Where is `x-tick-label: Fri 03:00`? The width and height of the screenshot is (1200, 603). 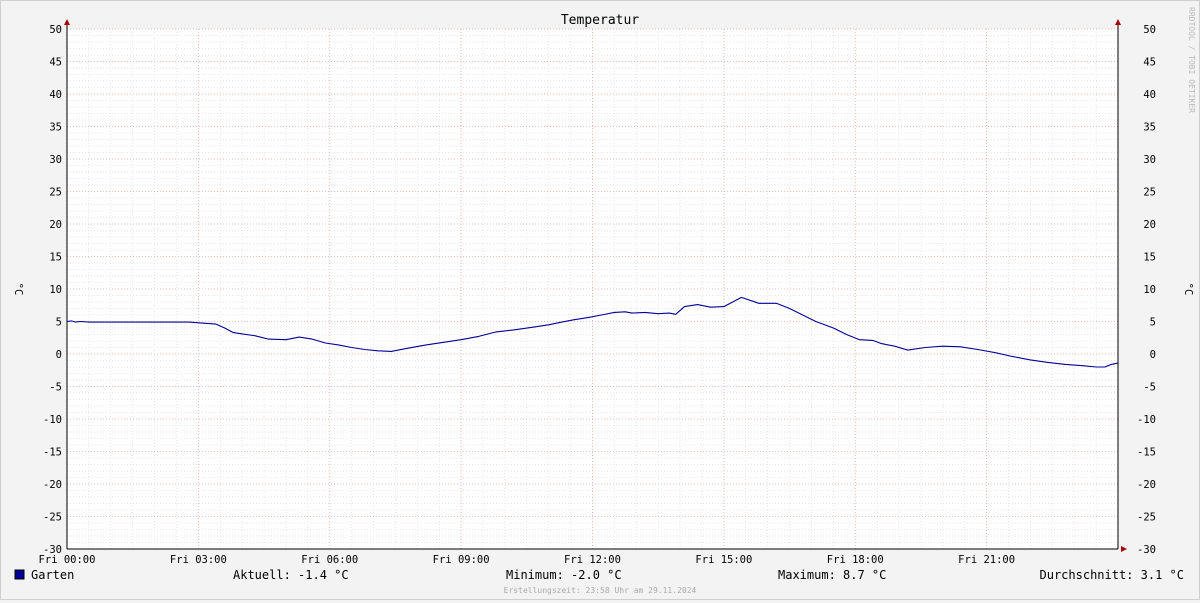
x-tick-label: Fri 03:00 is located at coordinates (198, 560).